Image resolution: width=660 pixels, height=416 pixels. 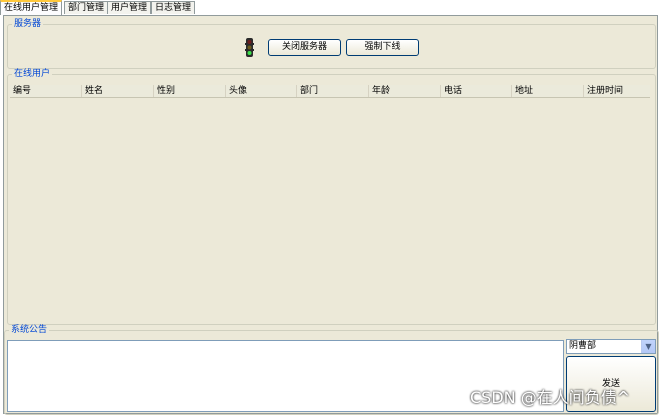 I want to click on chevron-down-icon: ▼, so click(x=648, y=346).